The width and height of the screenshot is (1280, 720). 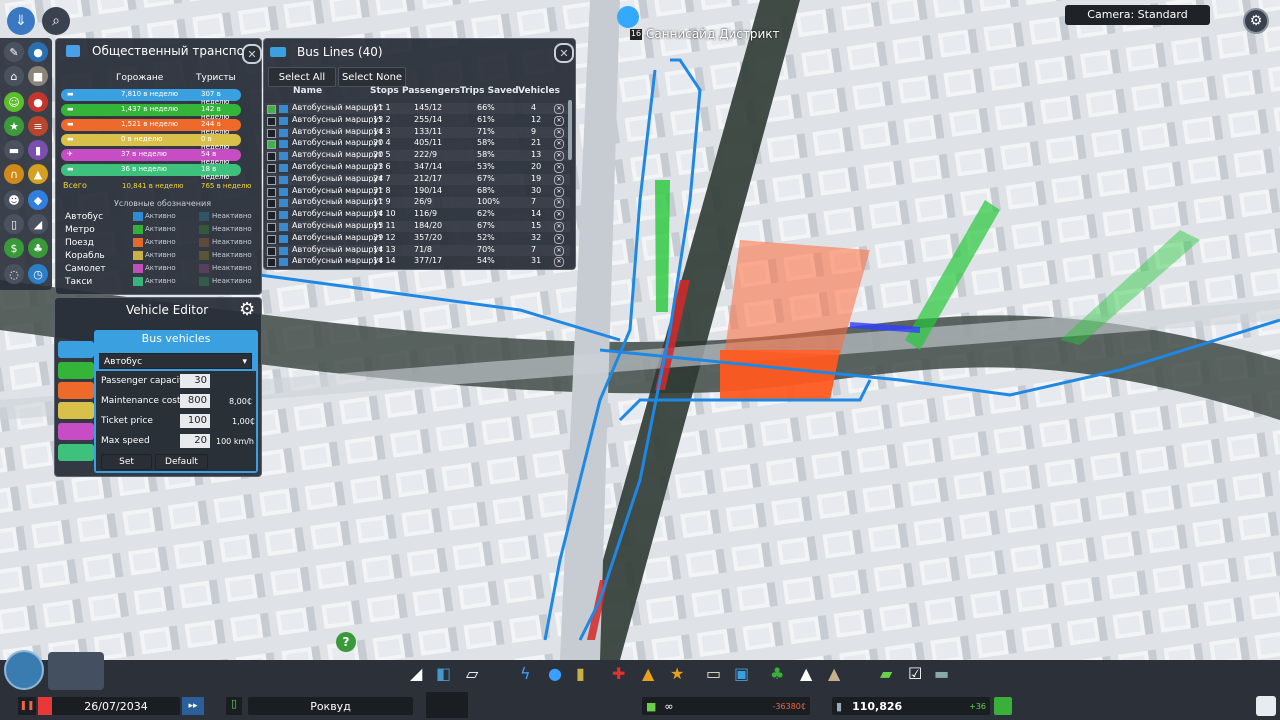 What do you see at coordinates (417, 203) in the screenshot?
I see `bus-line-row: Автобусный маршрут 9 11 26/9 100% 7 ✕` at bounding box center [417, 203].